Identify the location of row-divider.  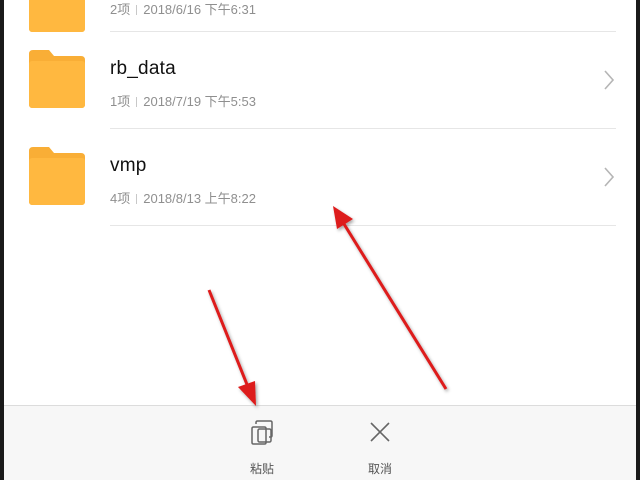
(363, 225).